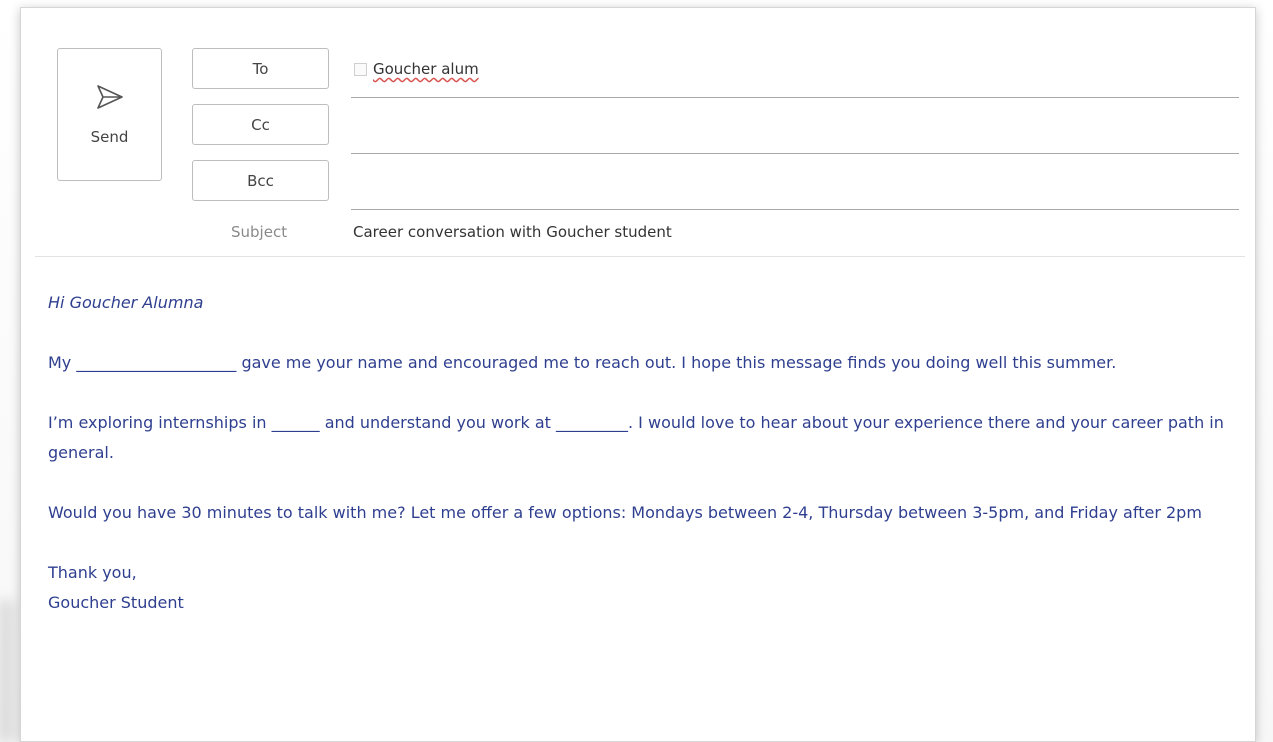 This screenshot has width=1273, height=742. I want to click on send-icon, so click(109, 96).